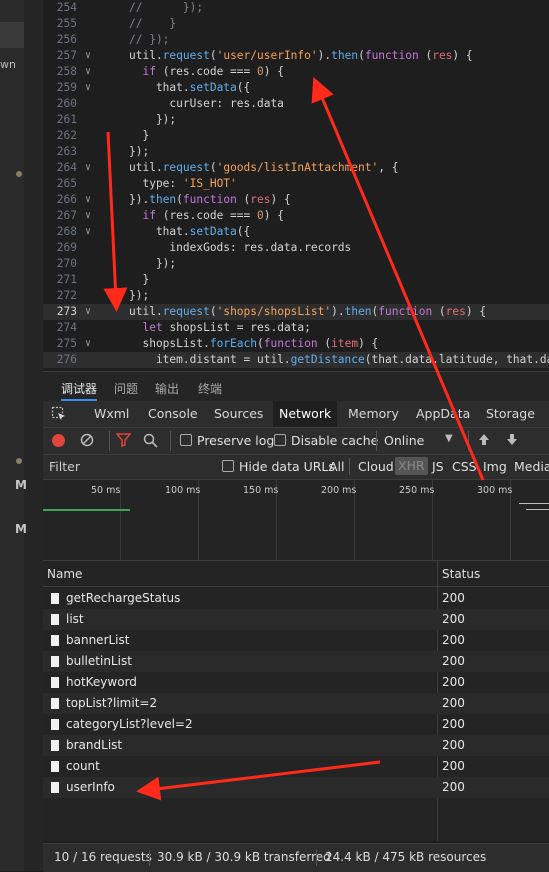  What do you see at coordinates (296, 661) in the screenshot?
I see `table-row: bulletinList 200` at bounding box center [296, 661].